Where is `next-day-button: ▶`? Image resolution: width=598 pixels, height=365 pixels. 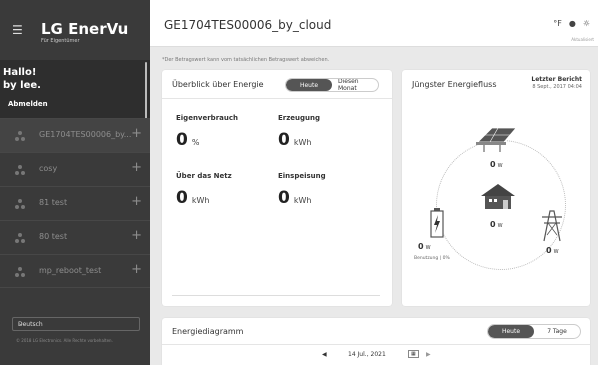
next-day-button: ▶ is located at coordinates (428, 354).